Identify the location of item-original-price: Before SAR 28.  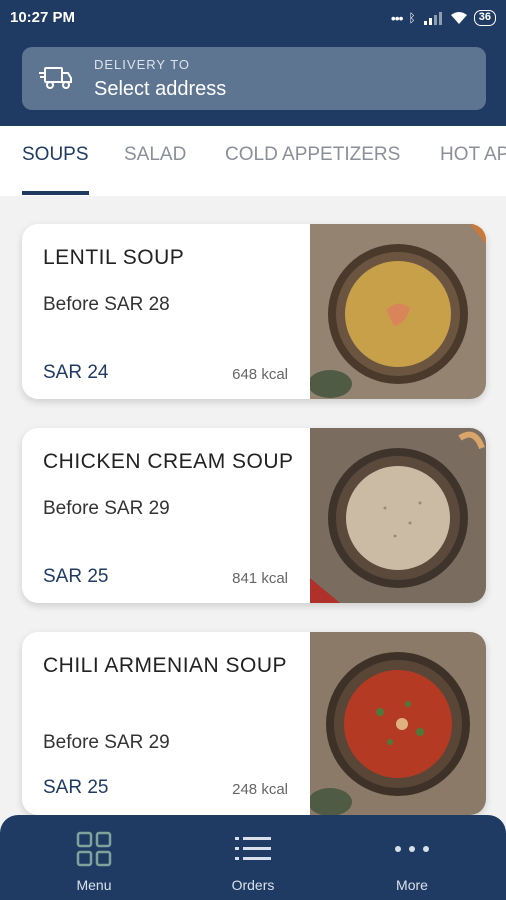
(106, 304).